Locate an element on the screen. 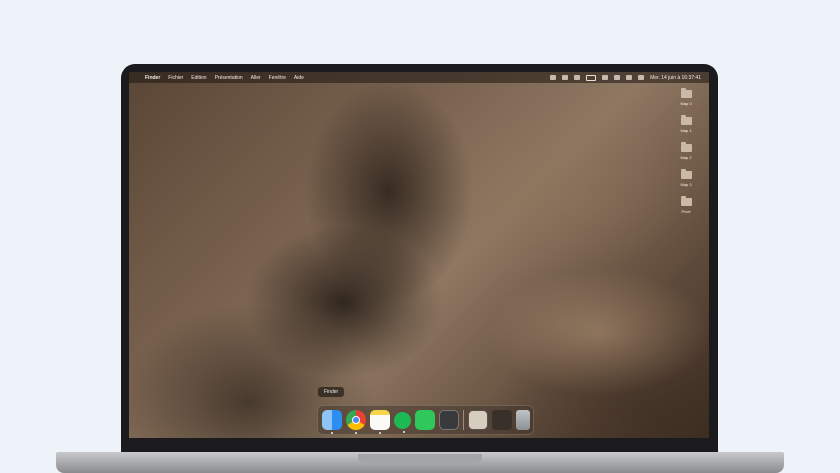 This screenshot has width=840, height=473. desktop-folder: Map 1 is located at coordinates (686, 128).